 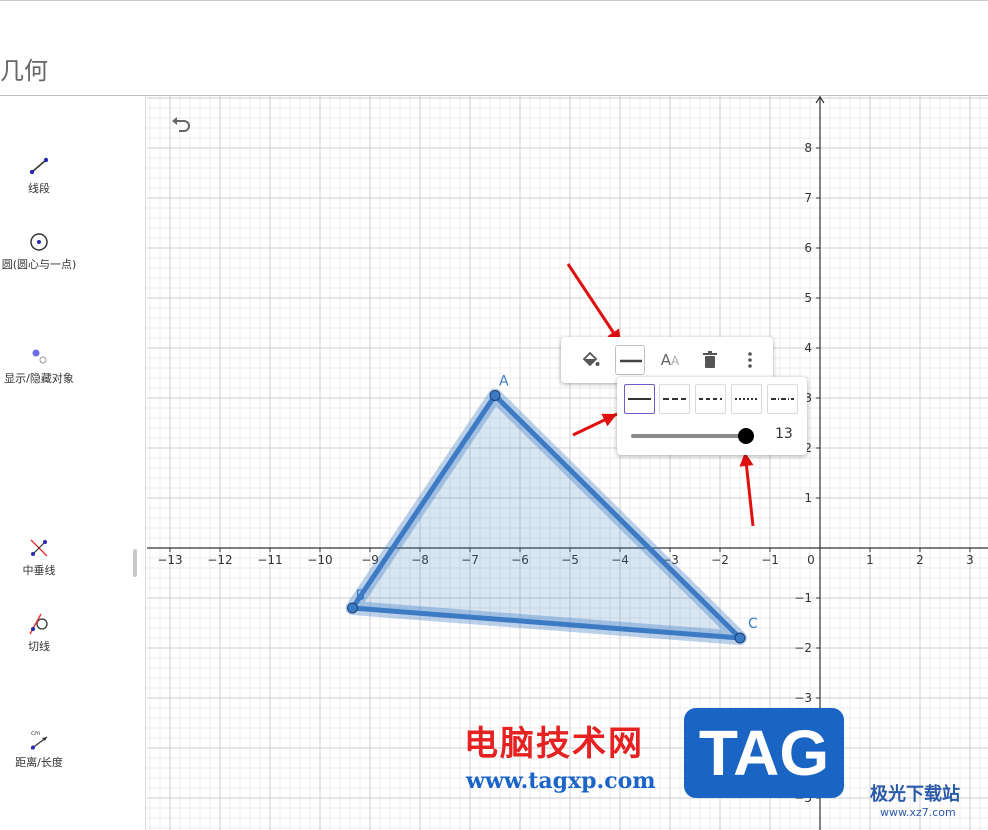 What do you see at coordinates (770, 560) in the screenshot?
I see `x-tick-label: −1` at bounding box center [770, 560].